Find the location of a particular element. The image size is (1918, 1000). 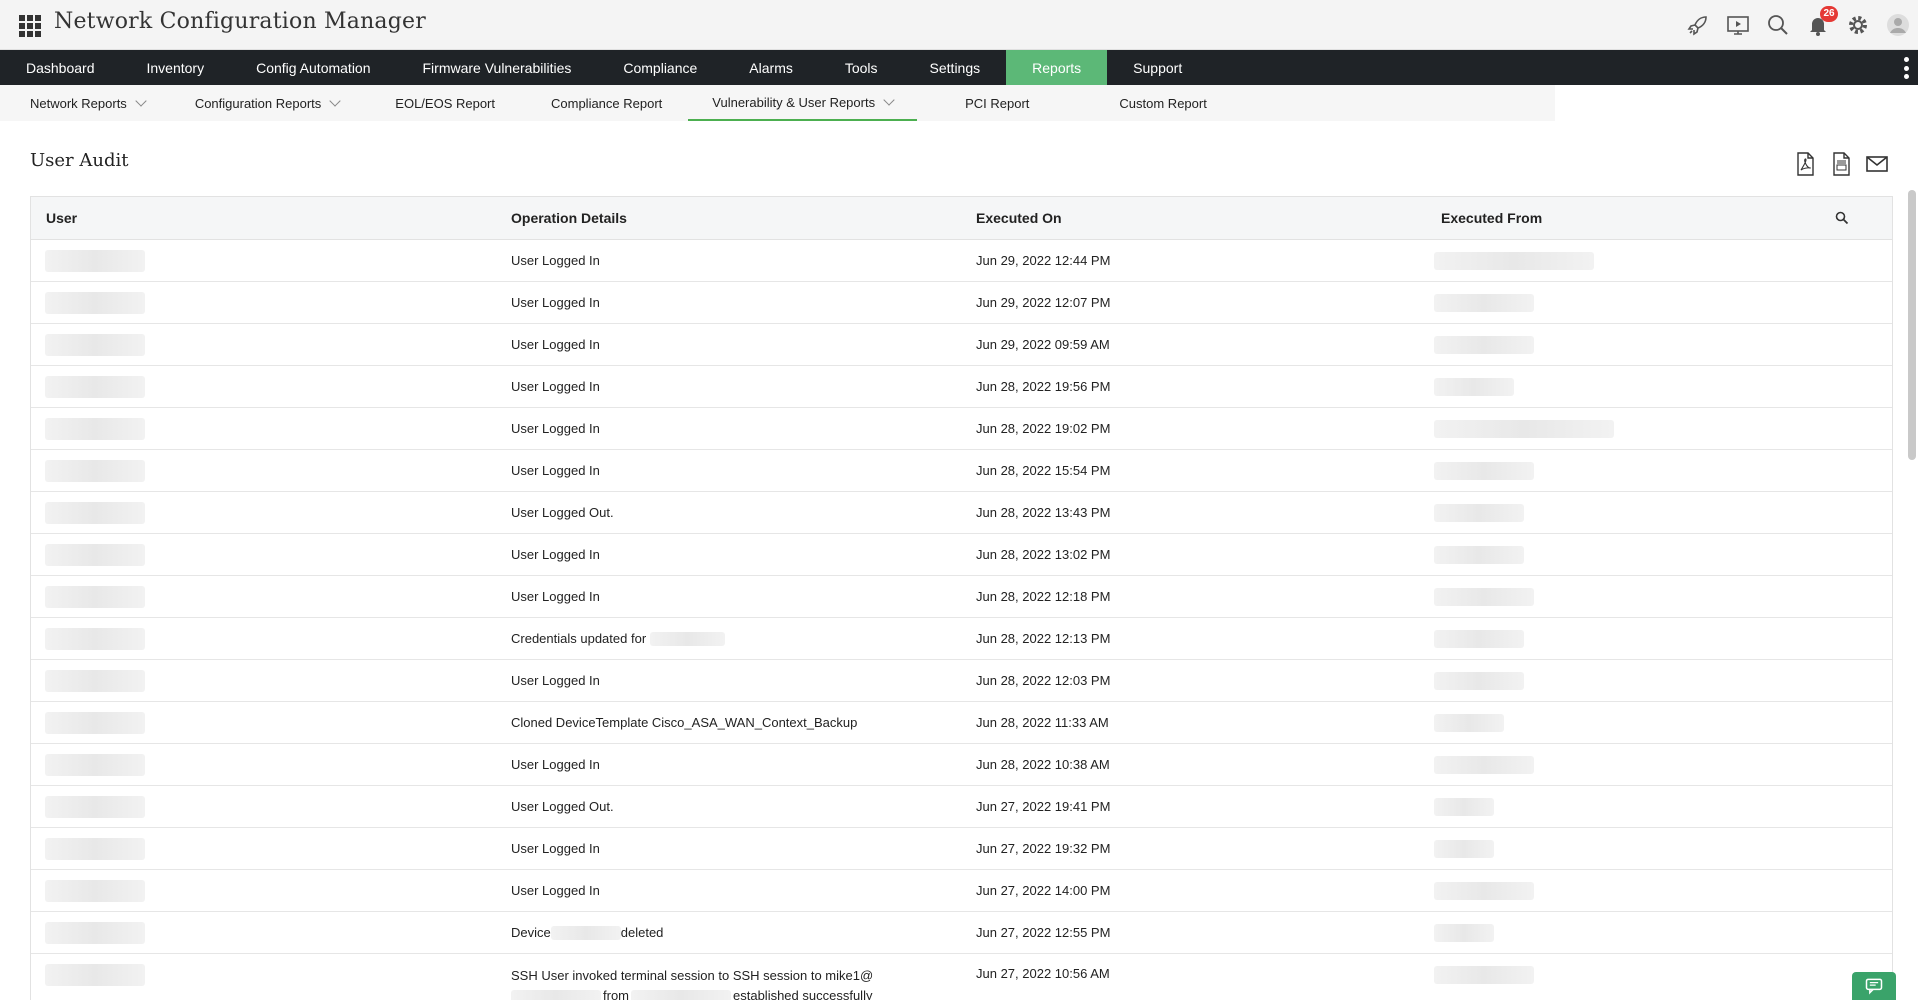

table-row: User Logged In Jun 27, 2022 19:32 PM is located at coordinates (961, 849).